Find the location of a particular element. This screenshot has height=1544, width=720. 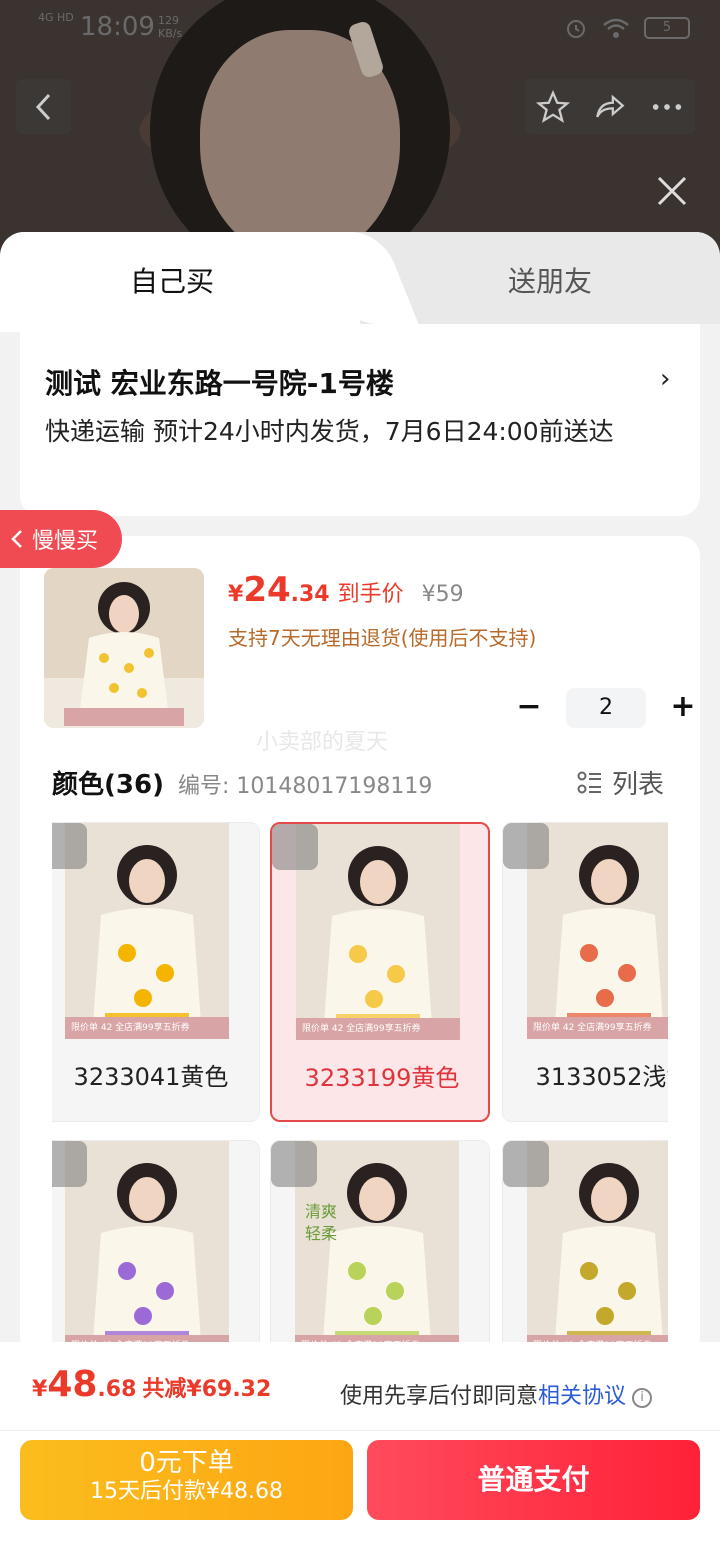

color-header: 颜色(36) 编号: 10148017198119 is located at coordinates (242, 782).